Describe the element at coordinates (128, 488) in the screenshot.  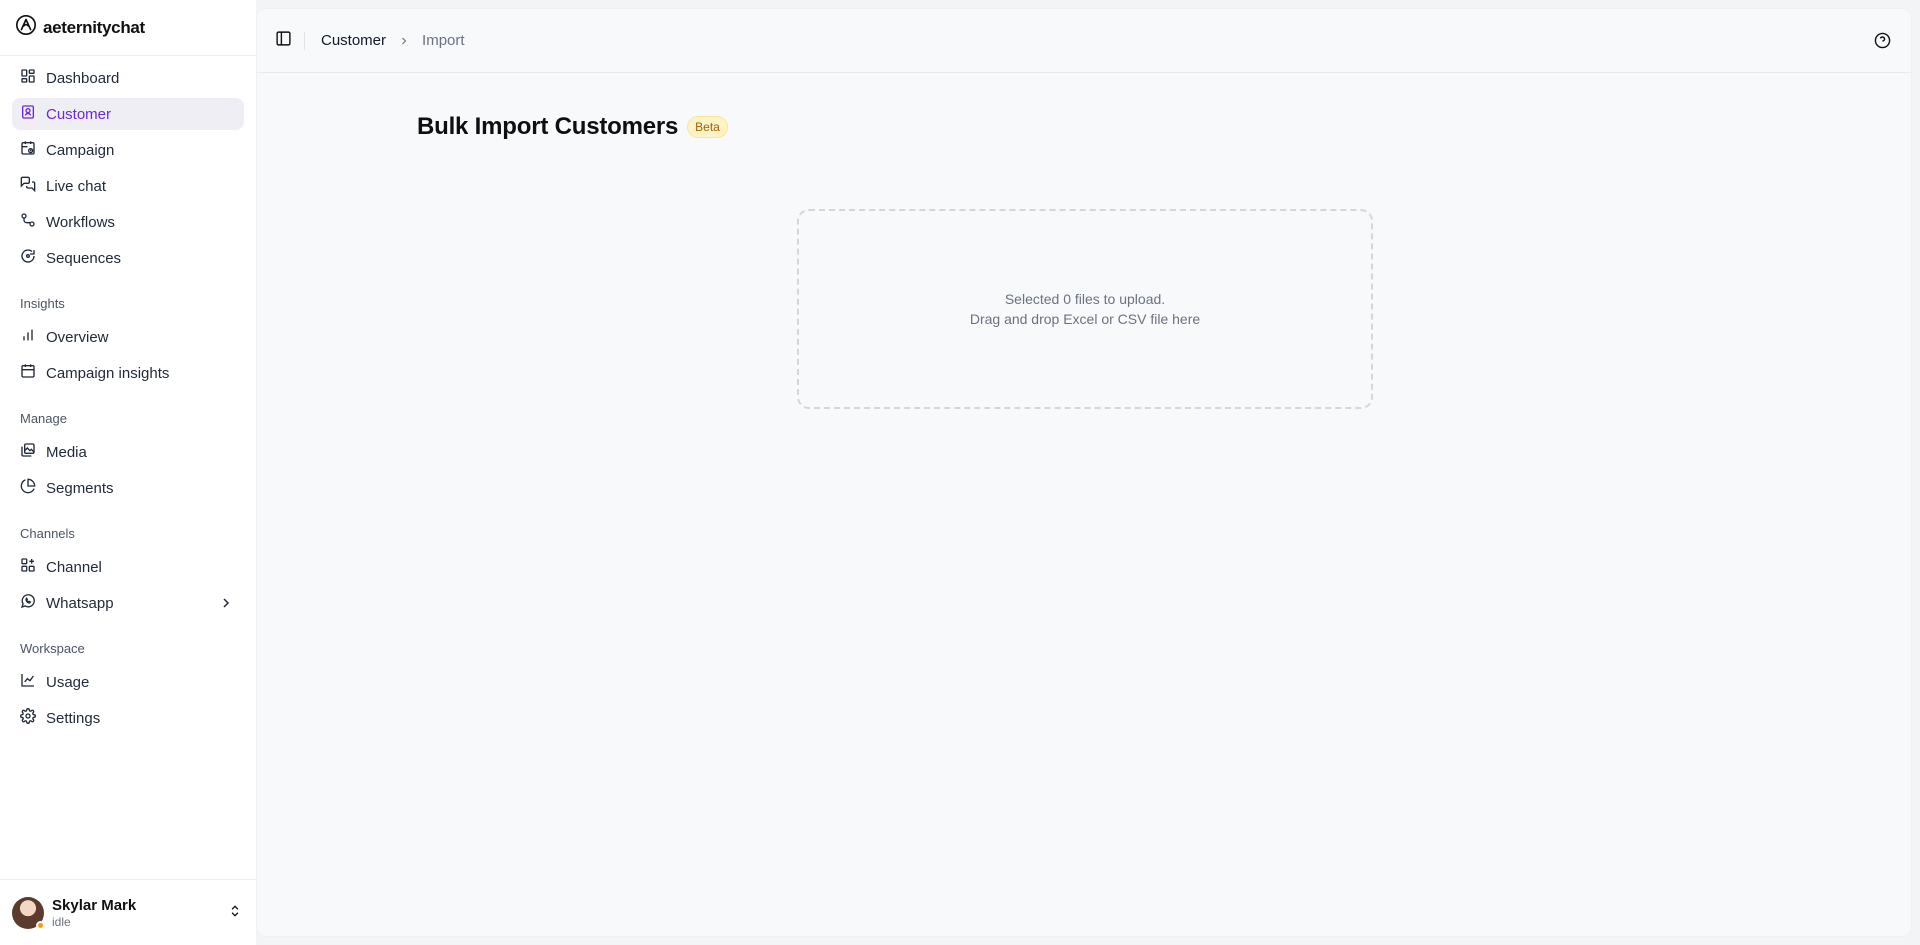
I see `sidebar-item-segments: Segments` at that location.